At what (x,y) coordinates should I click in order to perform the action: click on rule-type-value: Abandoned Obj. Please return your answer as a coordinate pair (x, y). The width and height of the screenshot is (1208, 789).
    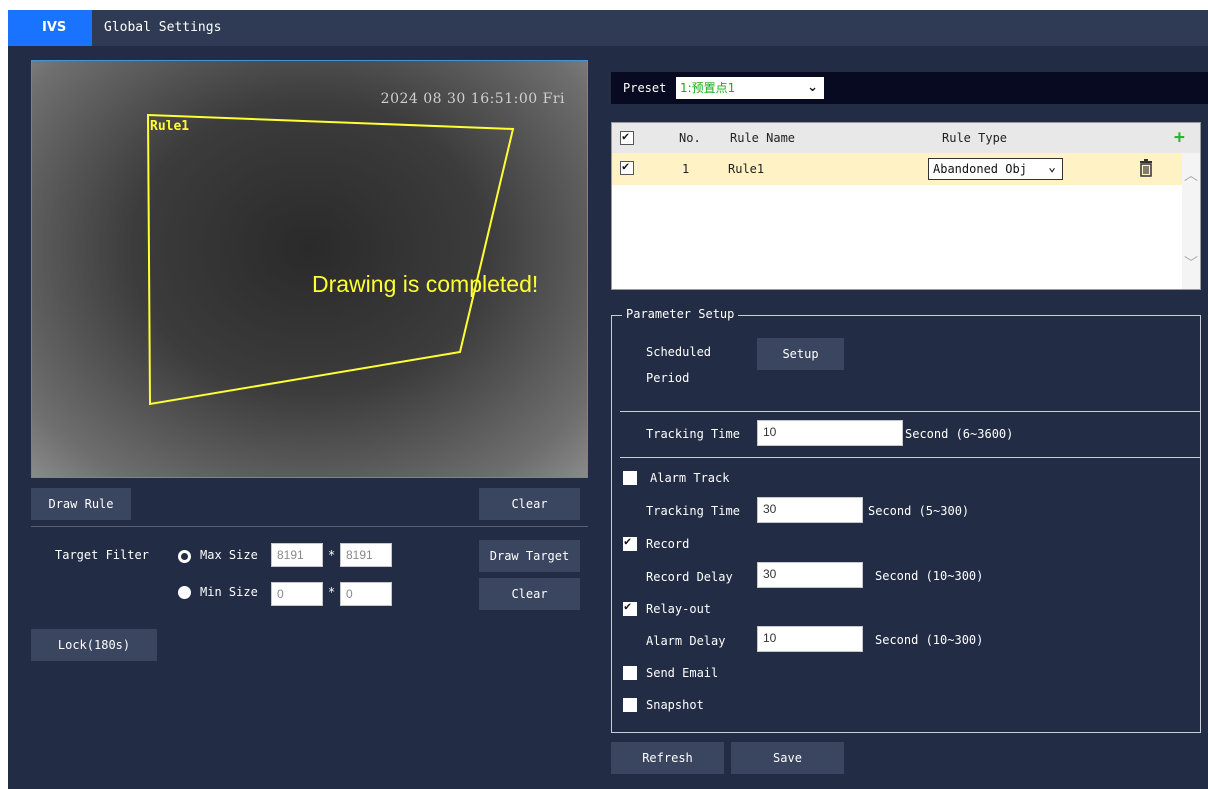
    Looking at the image, I should click on (980, 169).